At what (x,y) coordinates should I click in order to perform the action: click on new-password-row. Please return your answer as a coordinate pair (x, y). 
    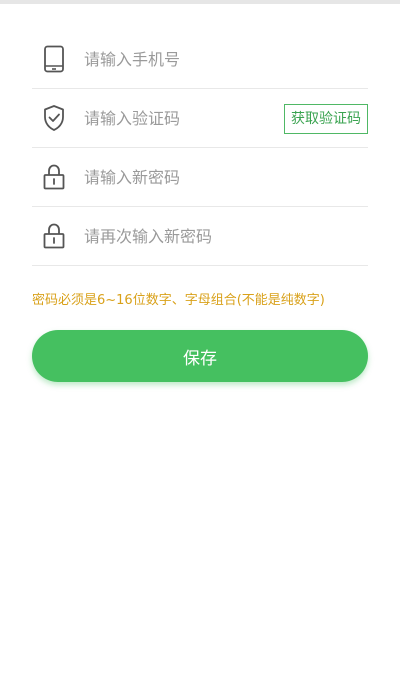
    Looking at the image, I should click on (200, 177).